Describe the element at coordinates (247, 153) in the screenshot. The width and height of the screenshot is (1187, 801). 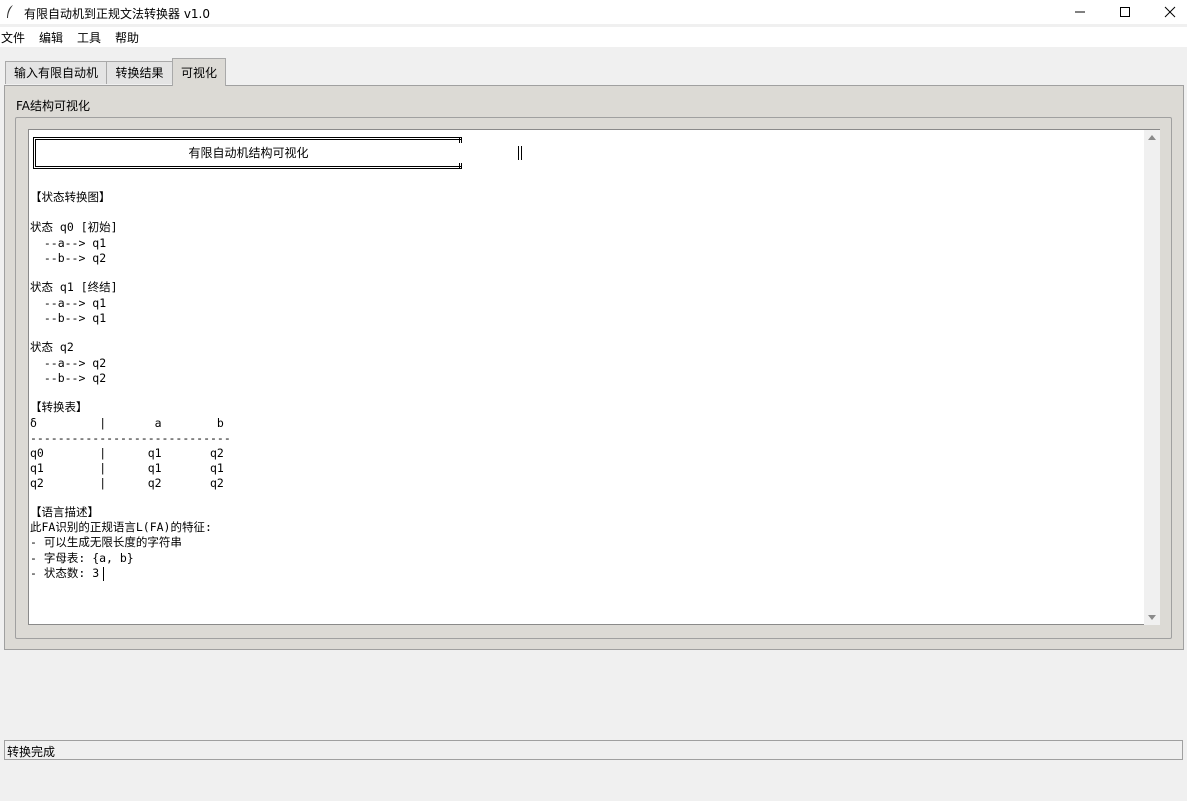
I see `visualization-header: 有限自动机结构可视化` at that location.